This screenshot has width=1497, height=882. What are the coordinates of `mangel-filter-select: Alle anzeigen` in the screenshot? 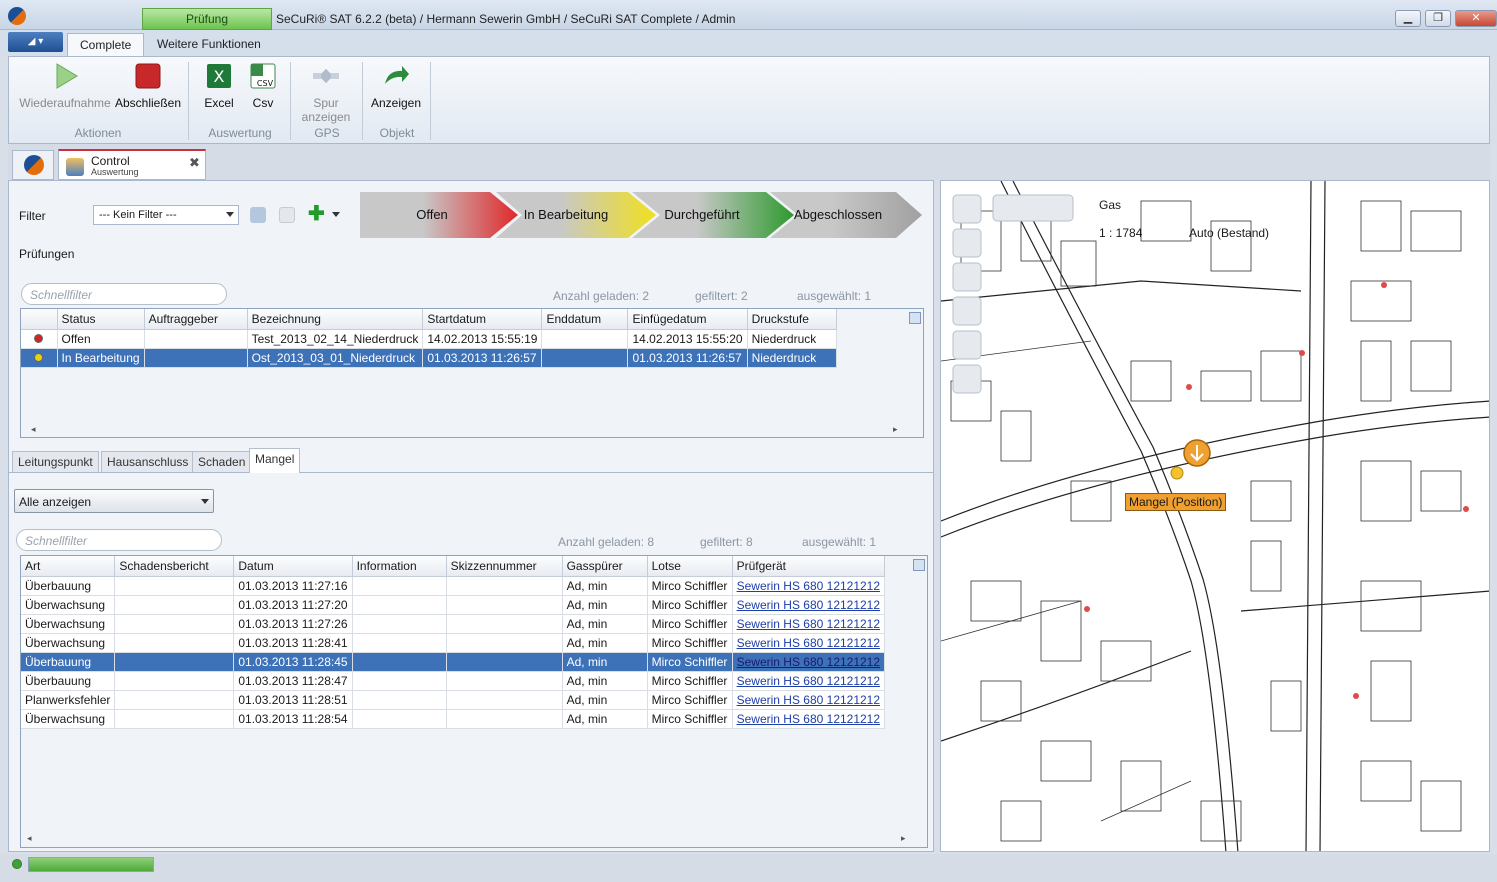 It's located at (114, 501).